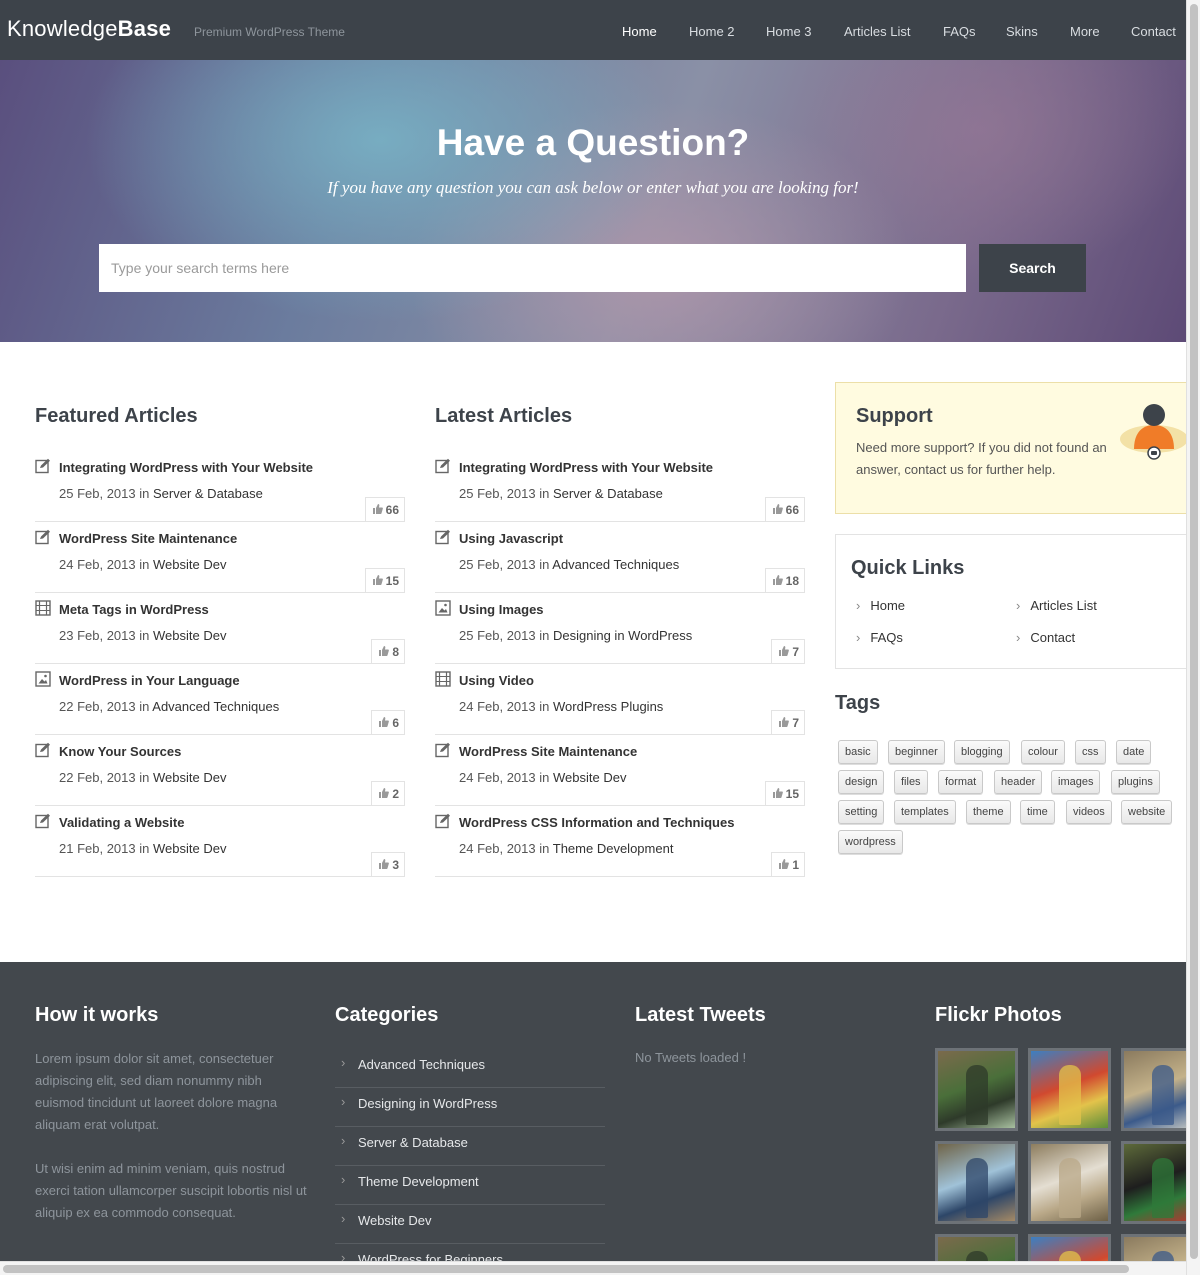  What do you see at coordinates (1037, 812) in the screenshot?
I see `tag-link: time` at bounding box center [1037, 812].